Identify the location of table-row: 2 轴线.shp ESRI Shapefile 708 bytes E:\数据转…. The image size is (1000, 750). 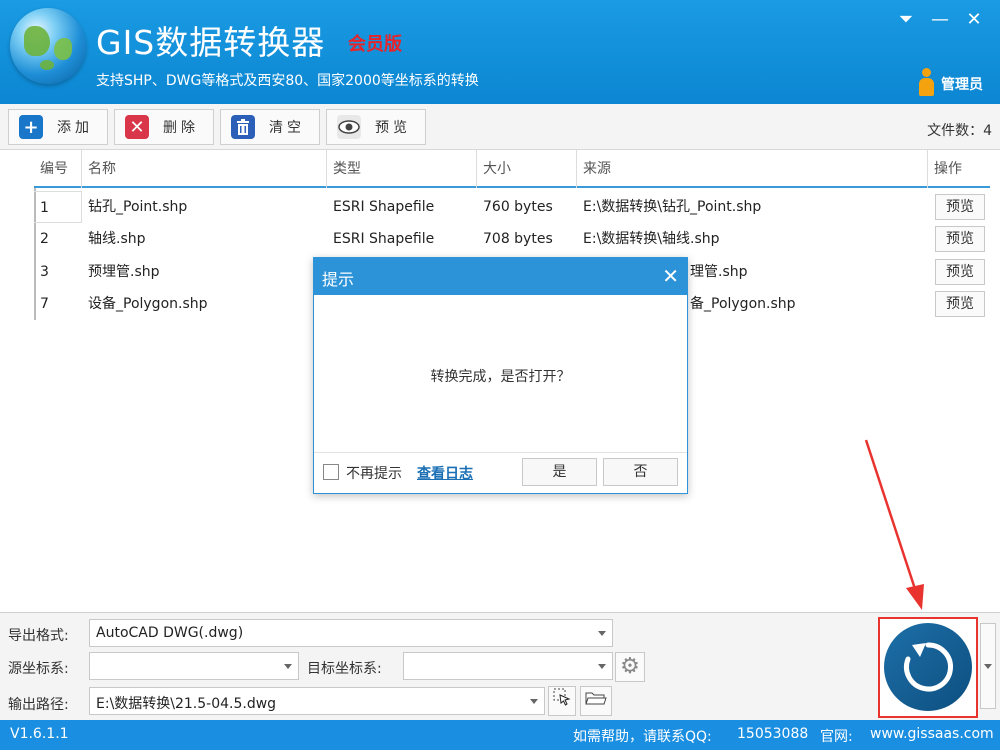
(512, 239).